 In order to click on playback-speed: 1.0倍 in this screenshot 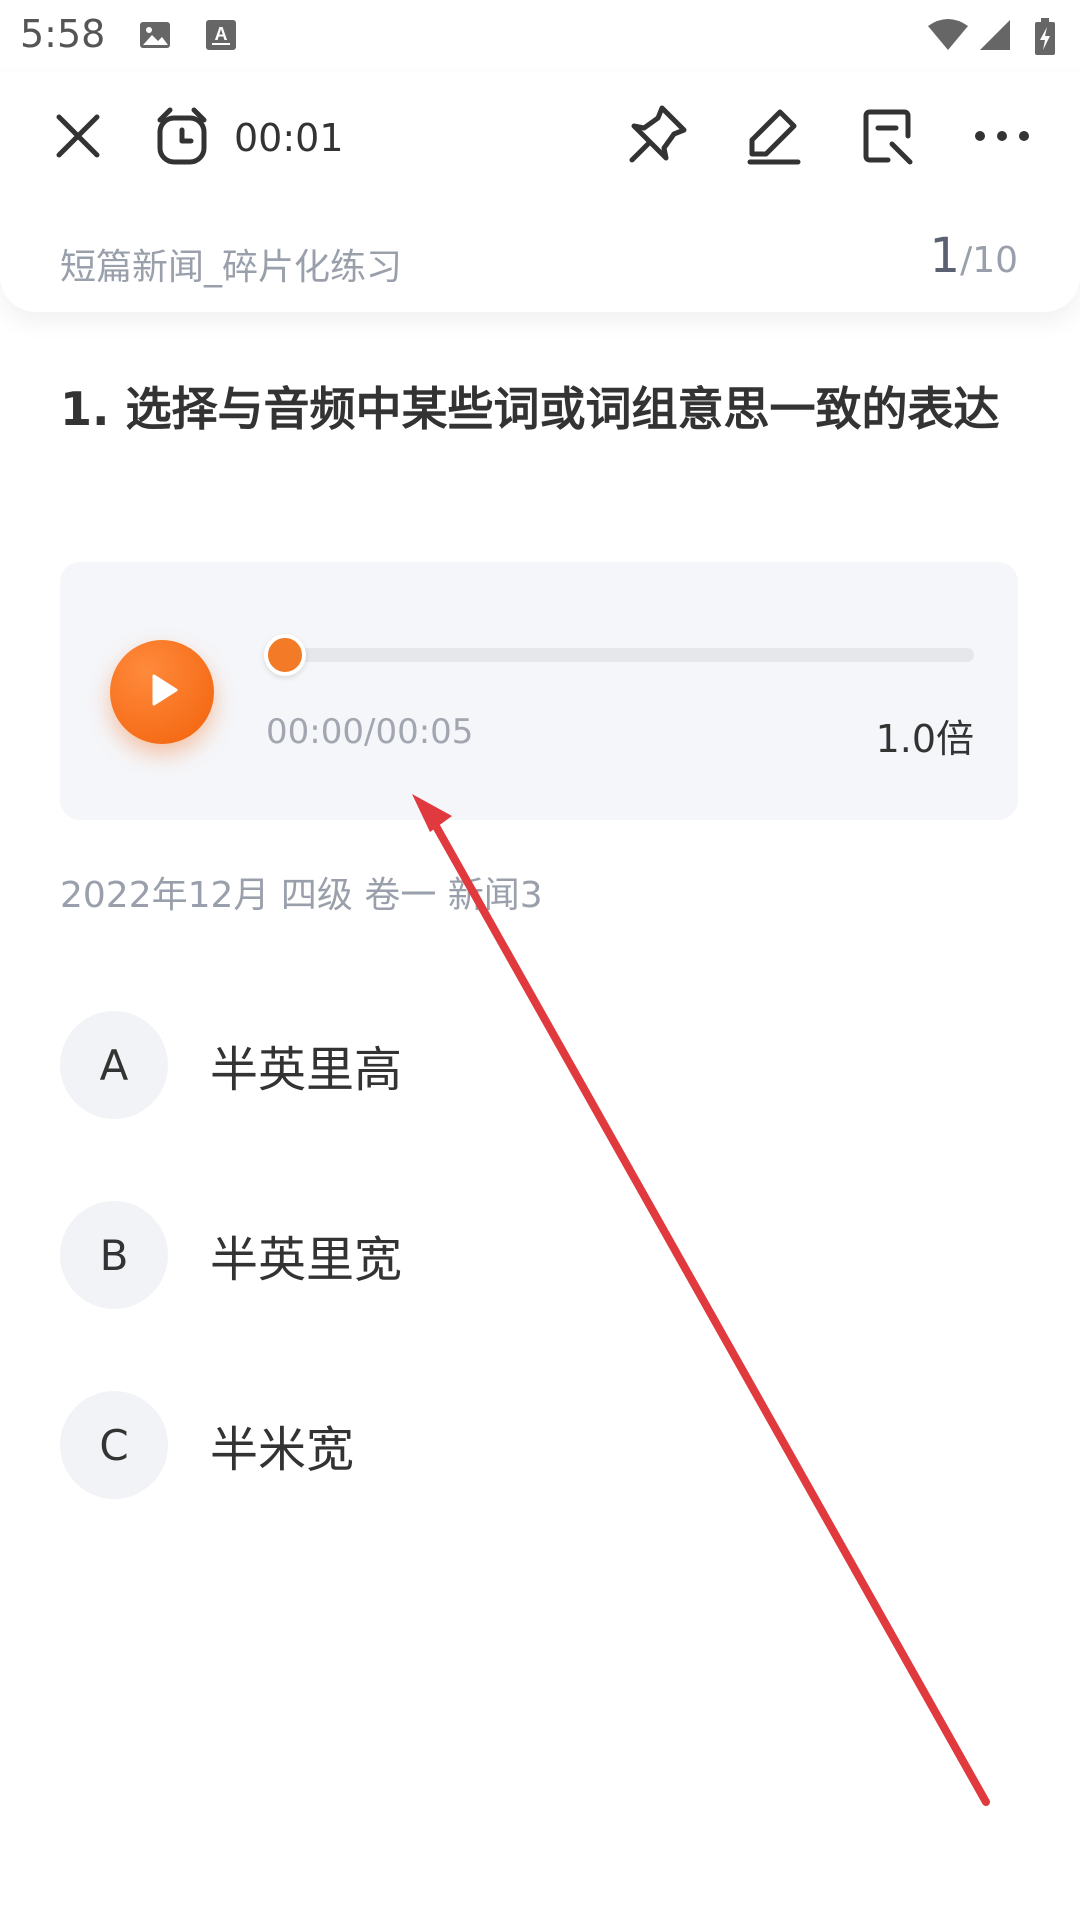, I will do `click(925, 735)`.